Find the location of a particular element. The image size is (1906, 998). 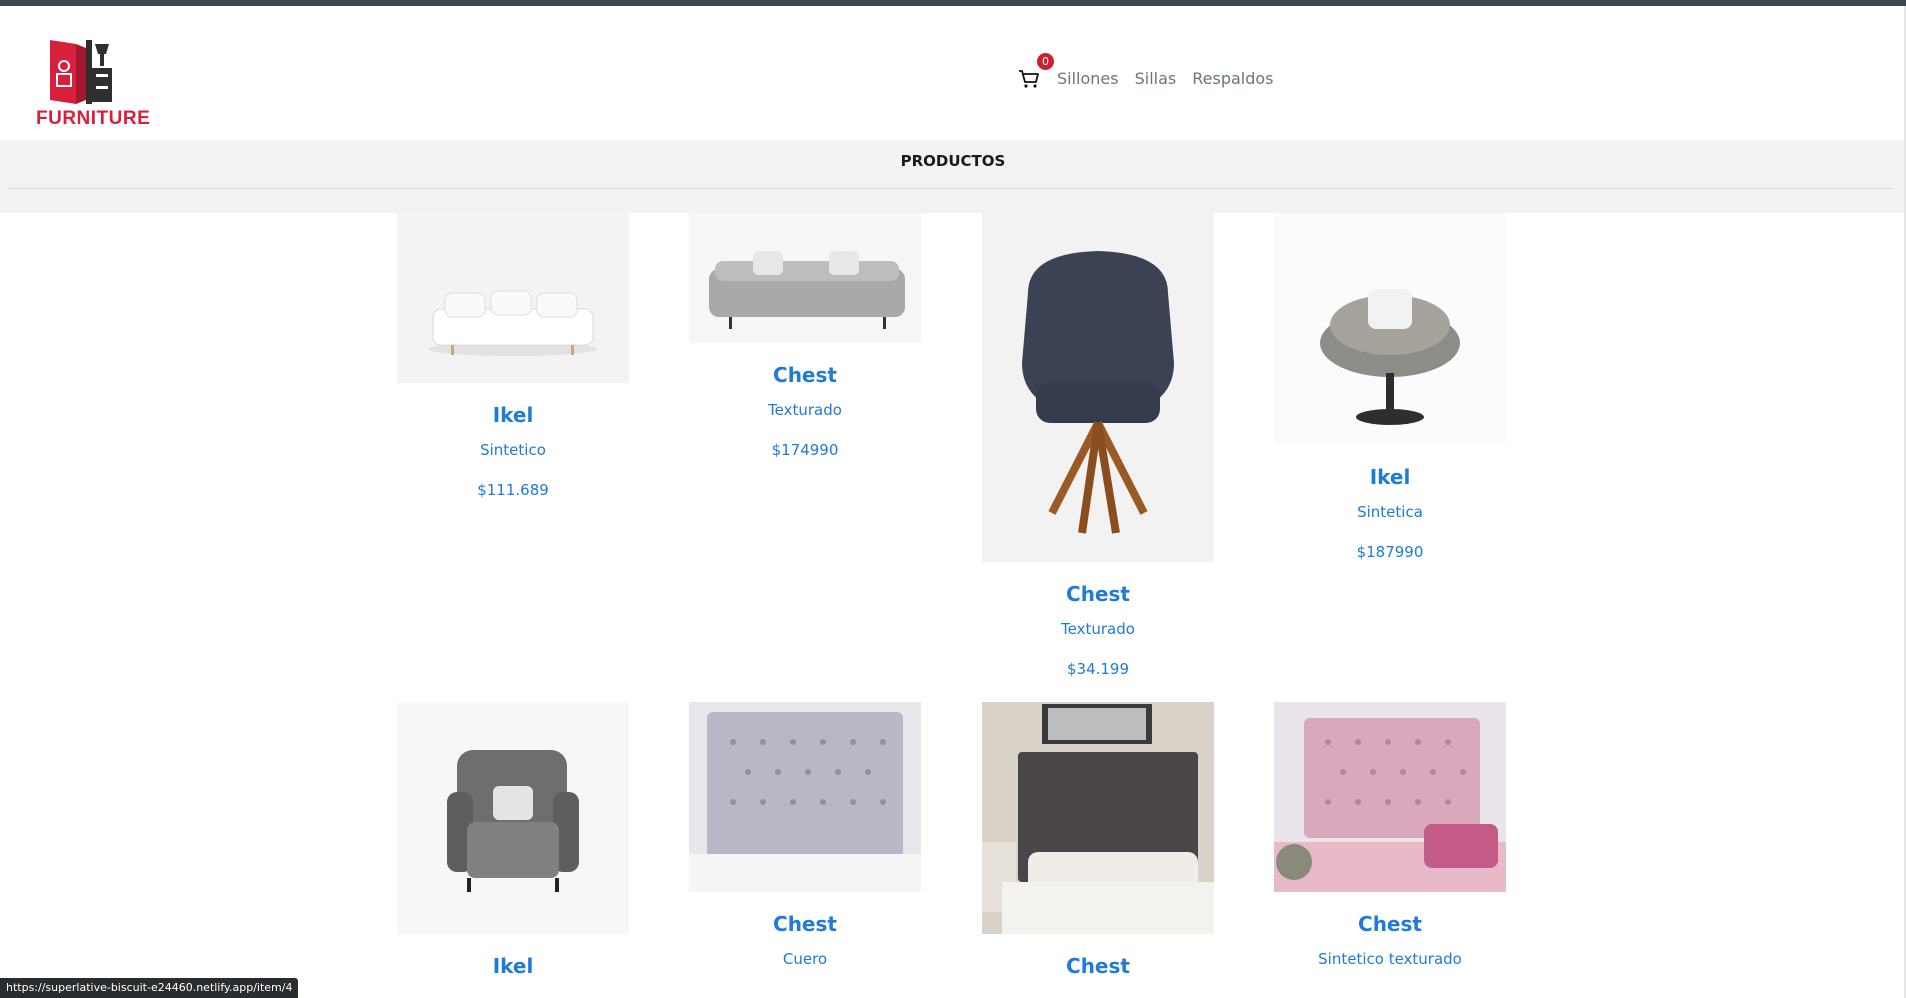

product-card: Ikel is located at coordinates (513, 840).